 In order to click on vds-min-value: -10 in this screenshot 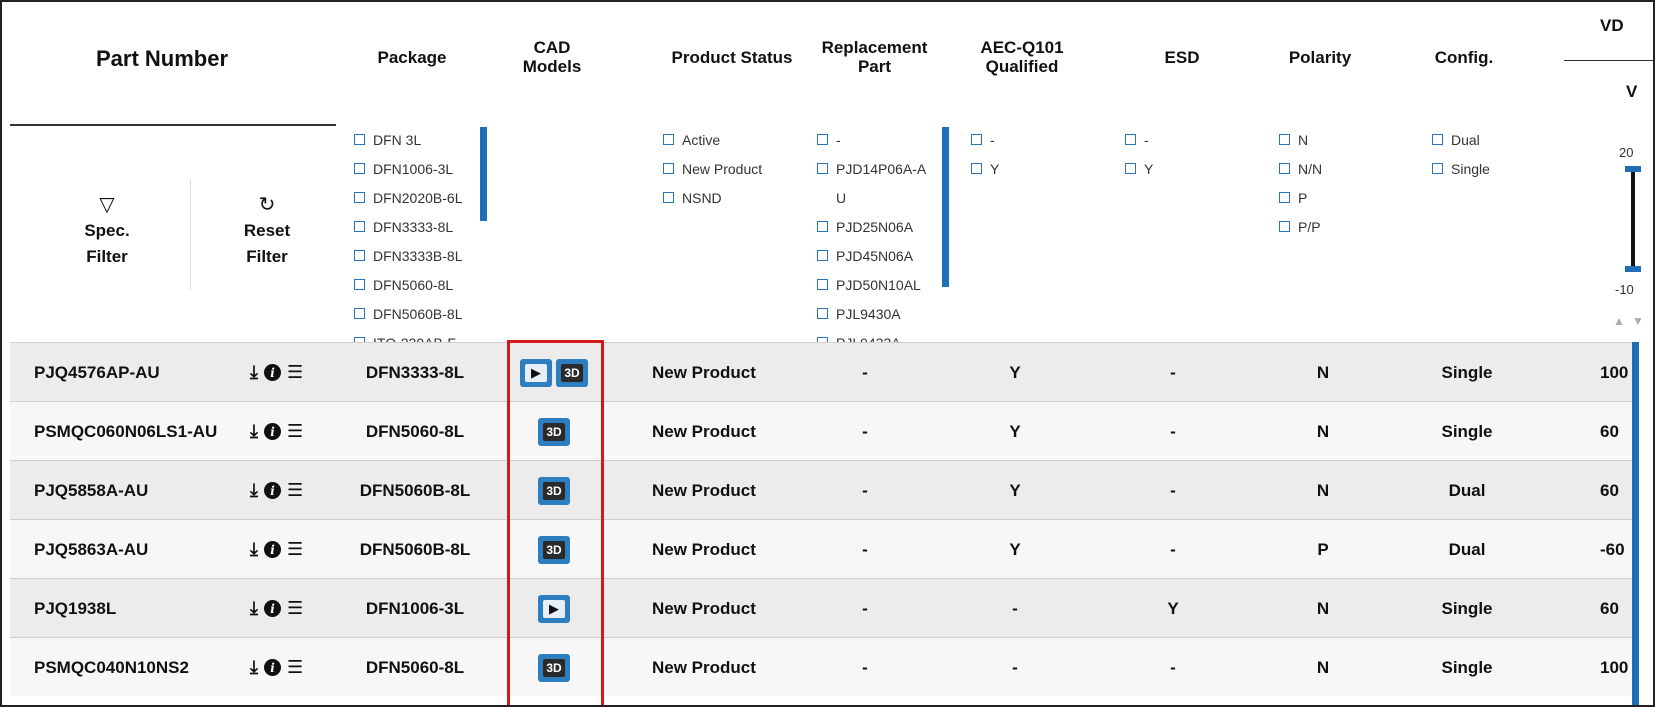, I will do `click(1624, 289)`.